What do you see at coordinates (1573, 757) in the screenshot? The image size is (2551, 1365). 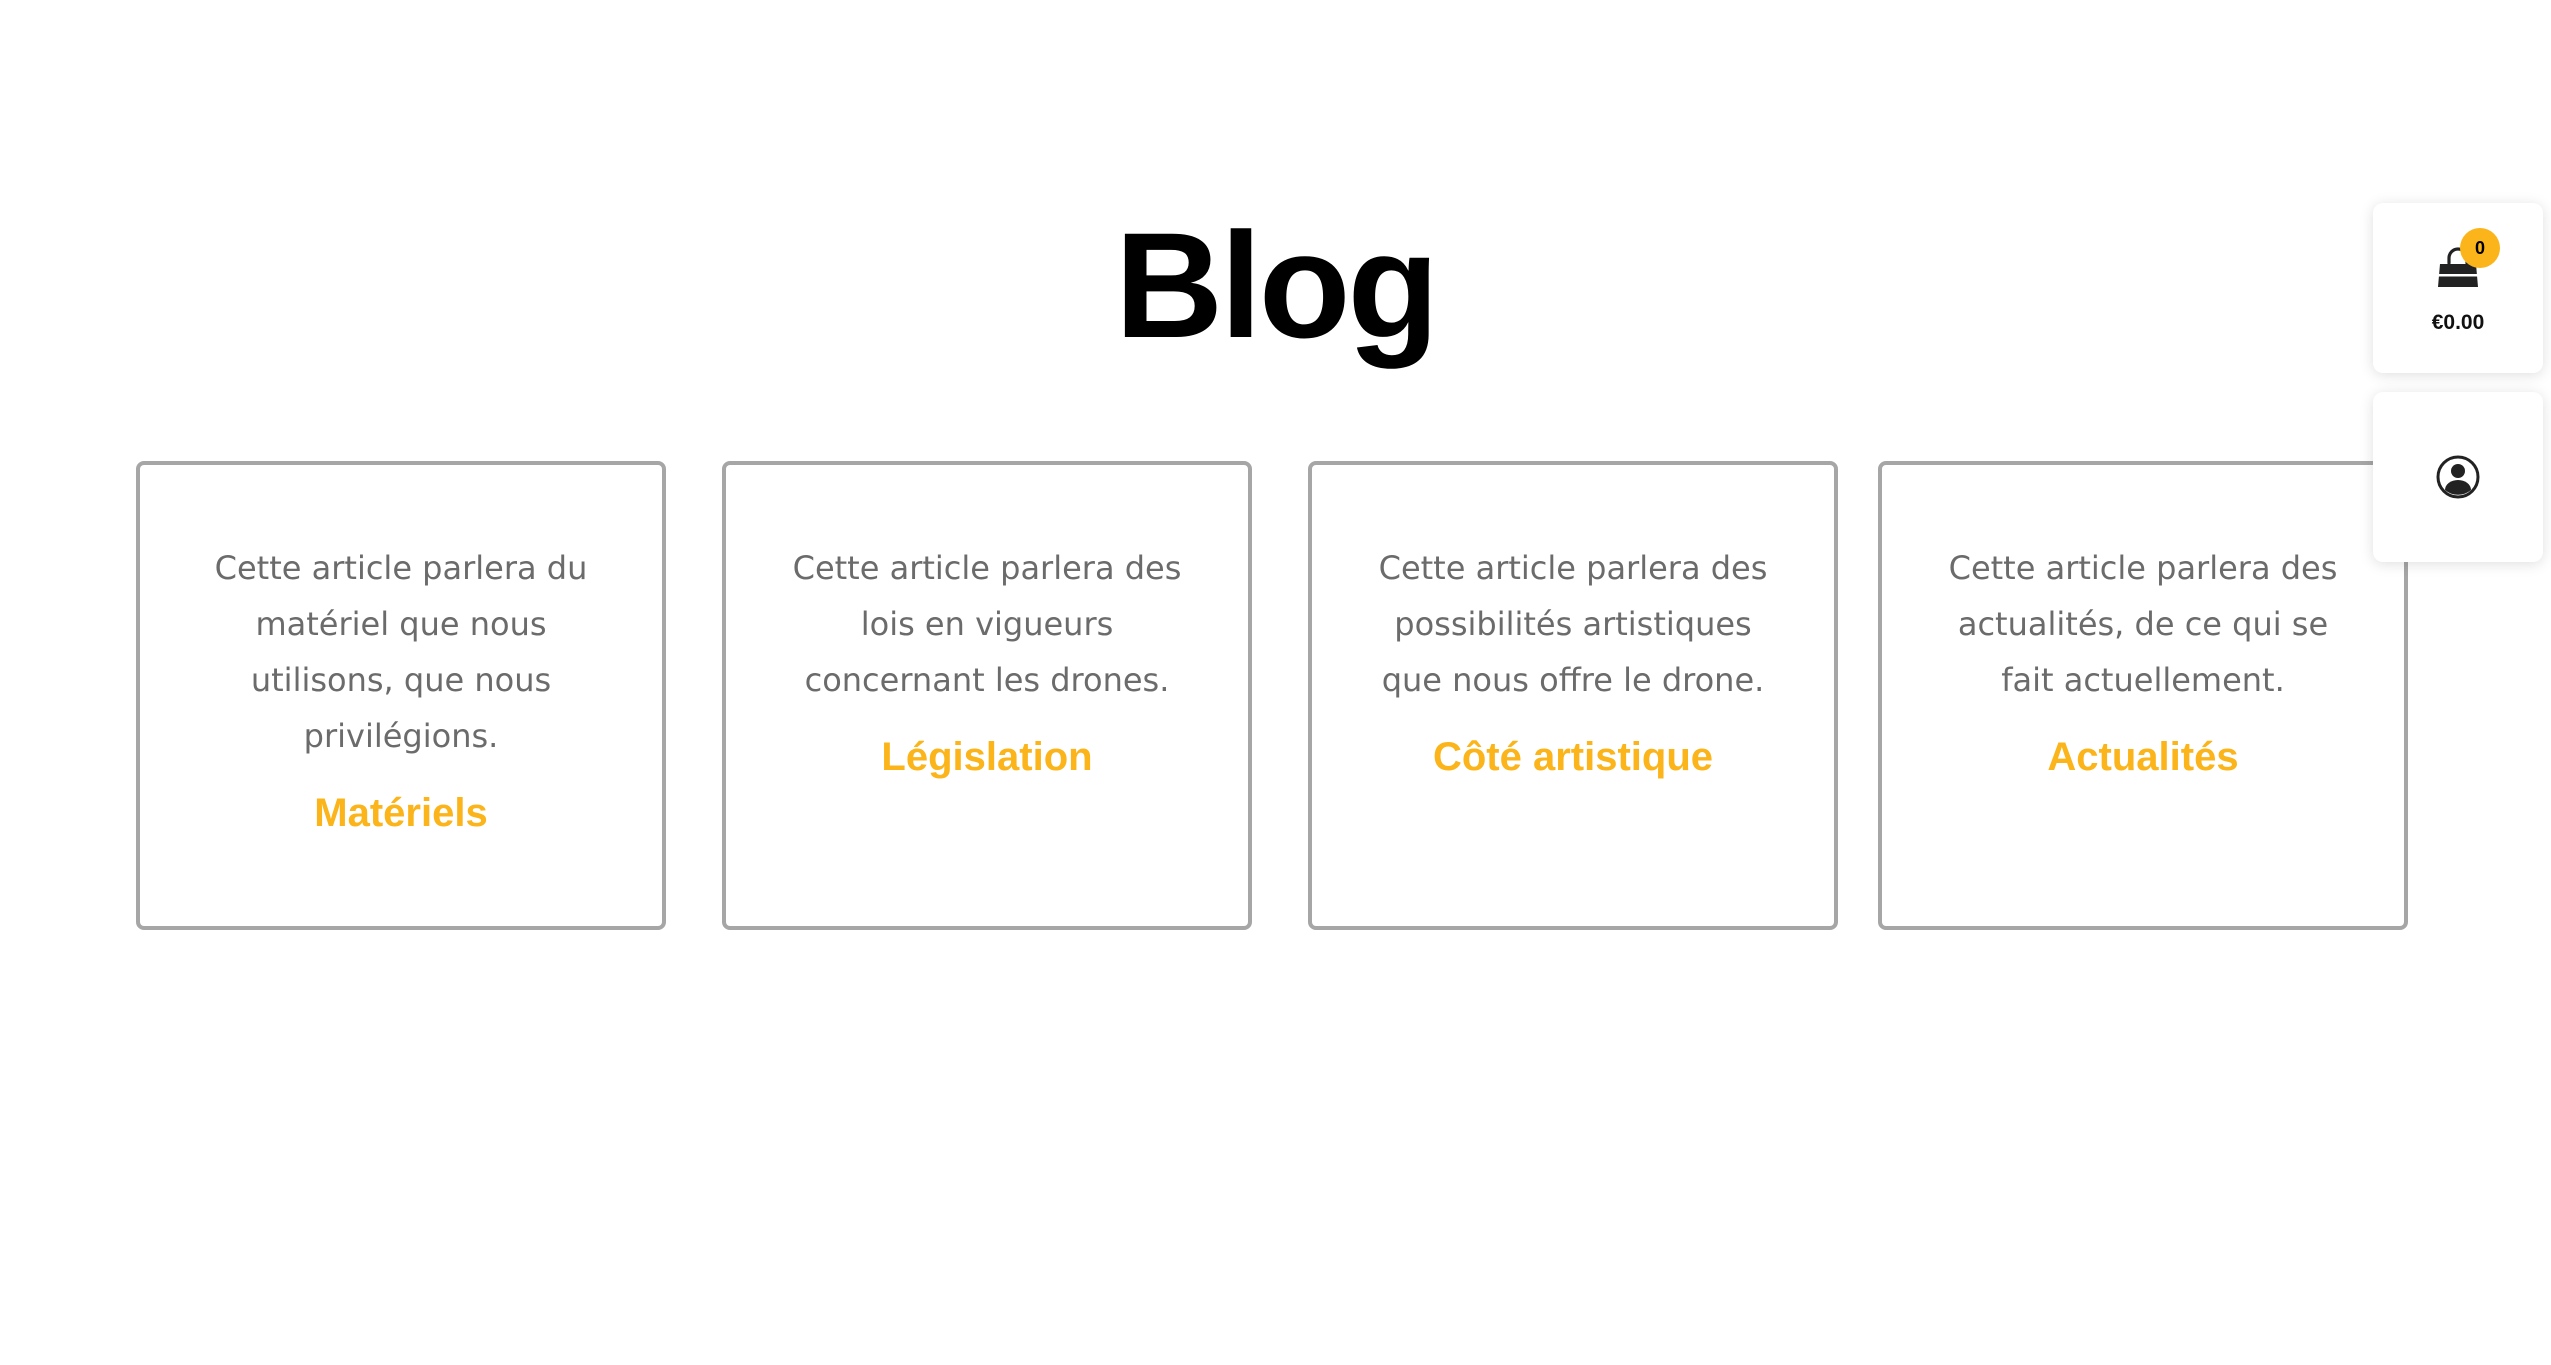 I see `article-link-cote-artistique: Côté artistique` at bounding box center [1573, 757].